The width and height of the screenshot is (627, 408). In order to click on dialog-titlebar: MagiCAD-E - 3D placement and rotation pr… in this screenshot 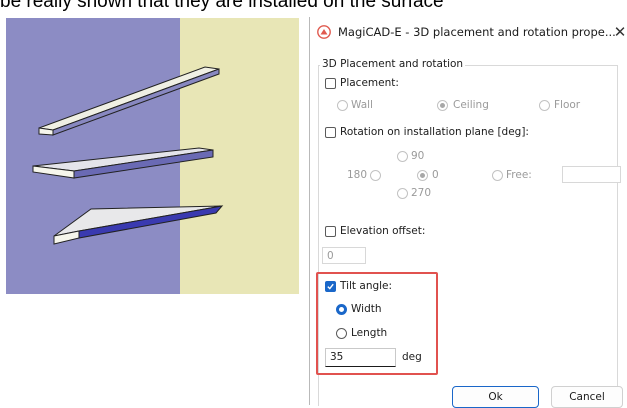, I will do `click(468, 32)`.